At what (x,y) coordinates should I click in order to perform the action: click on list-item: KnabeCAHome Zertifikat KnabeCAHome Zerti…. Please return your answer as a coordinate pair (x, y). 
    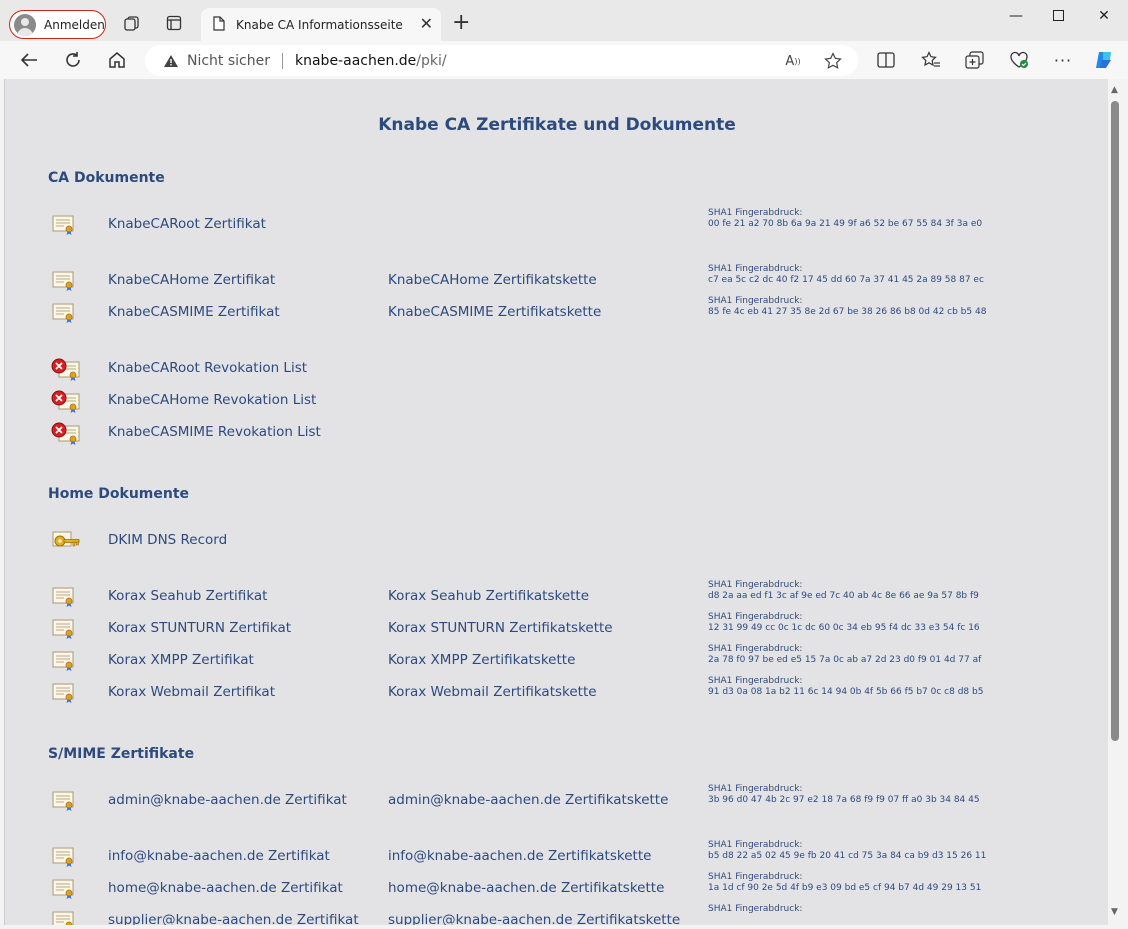
    Looking at the image, I should click on (556, 279).